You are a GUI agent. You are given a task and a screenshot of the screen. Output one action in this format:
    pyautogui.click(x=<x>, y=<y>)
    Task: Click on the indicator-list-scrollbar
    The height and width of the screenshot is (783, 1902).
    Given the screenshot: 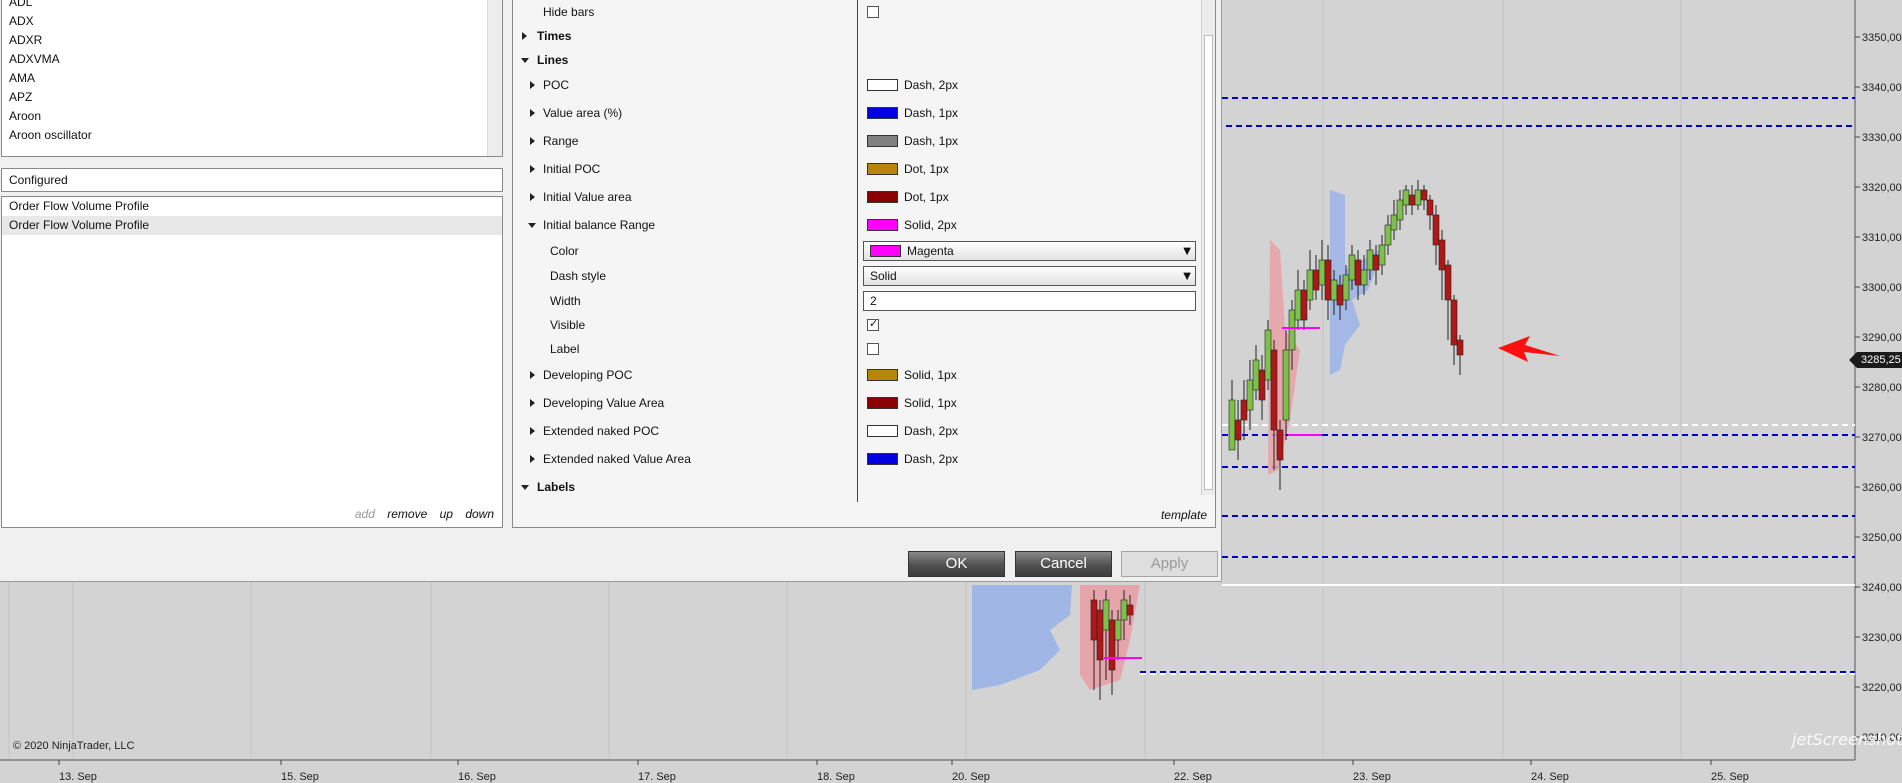 What is the action you would take?
    pyautogui.click(x=494, y=78)
    